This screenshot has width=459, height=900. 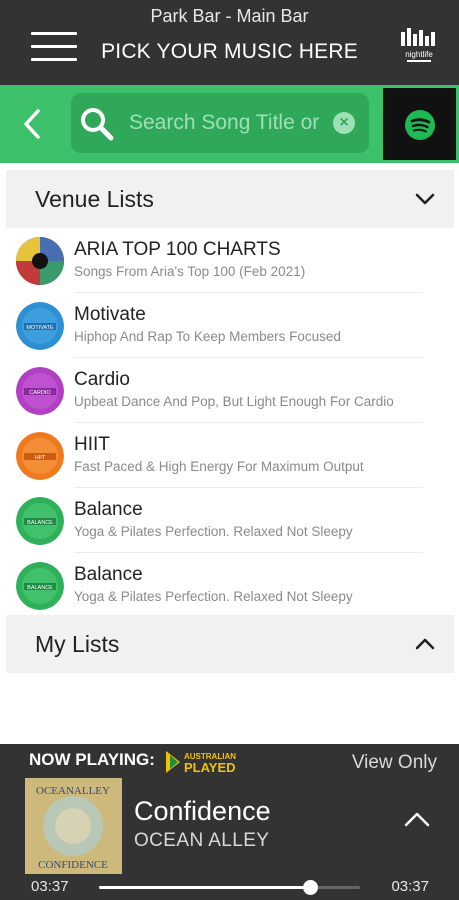 I want to click on clear-icon: ×, so click(x=344, y=123).